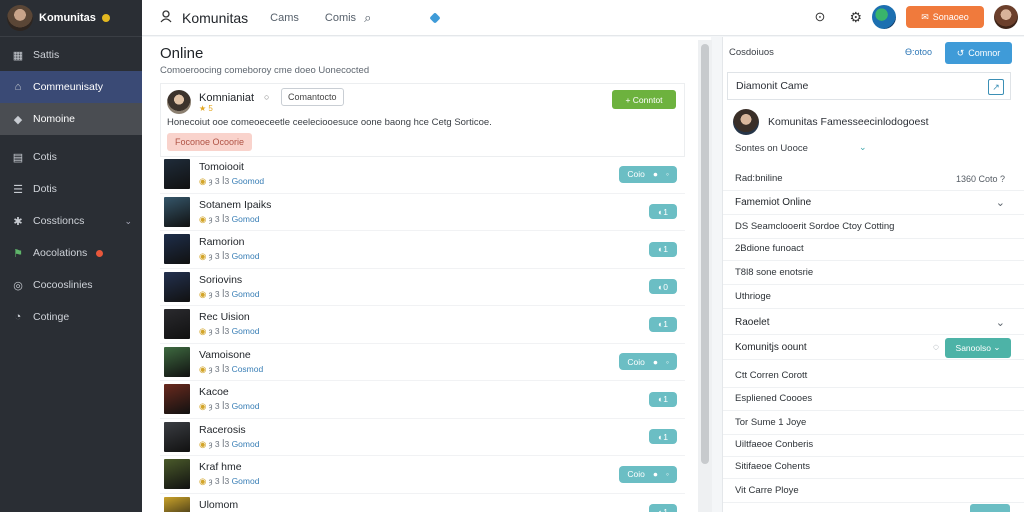 This screenshot has height=512, width=1024. Describe the element at coordinates (1006, 17) in the screenshot. I see `profile-avatar` at that location.